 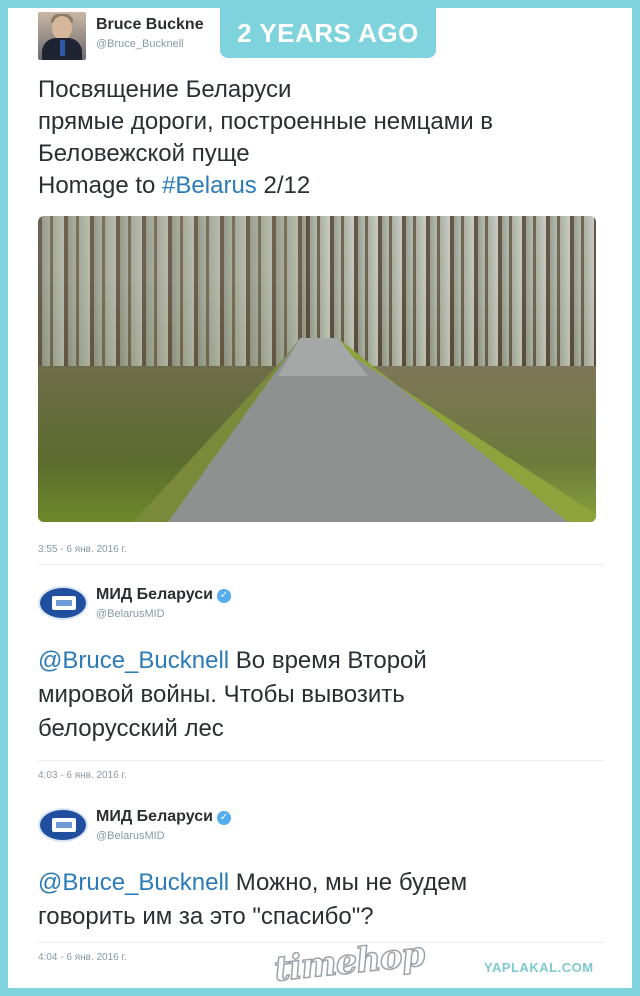 What do you see at coordinates (62, 48) in the screenshot?
I see `avatar-tie` at bounding box center [62, 48].